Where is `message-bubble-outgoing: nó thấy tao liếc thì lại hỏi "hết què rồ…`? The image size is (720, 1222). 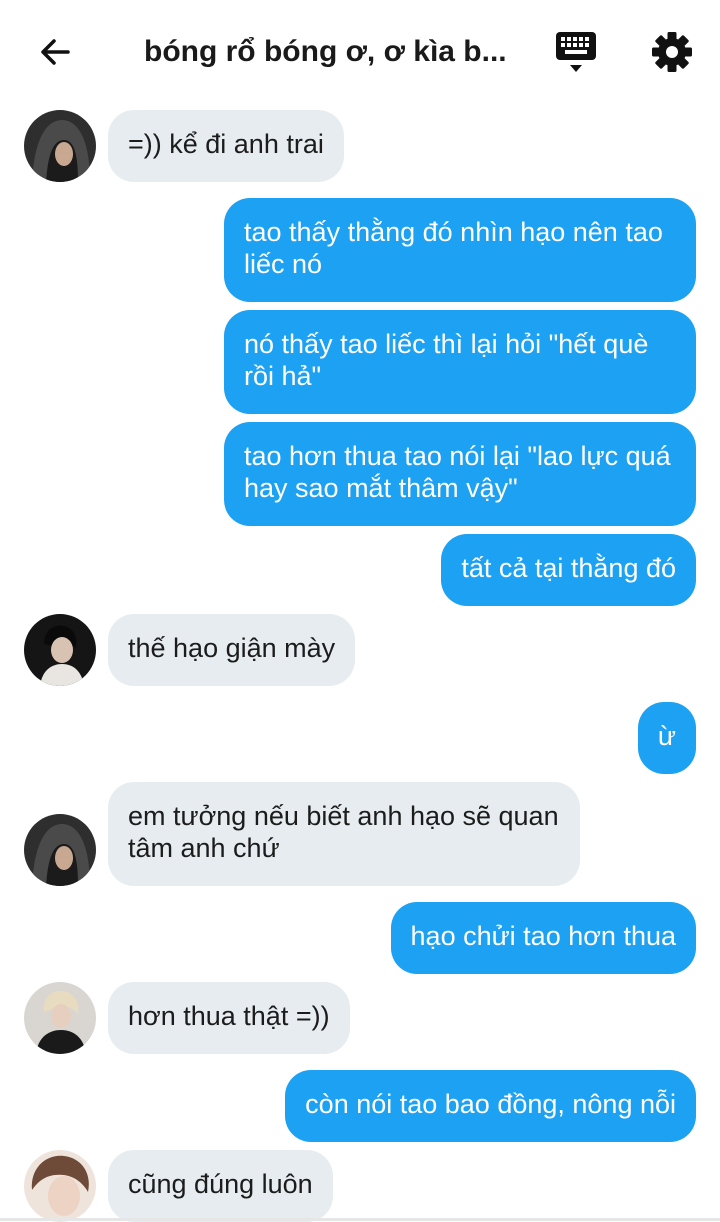
message-bubble-outgoing: nó thấy tao liếc thì lại hỏi "hết què rồ… is located at coordinates (460, 362).